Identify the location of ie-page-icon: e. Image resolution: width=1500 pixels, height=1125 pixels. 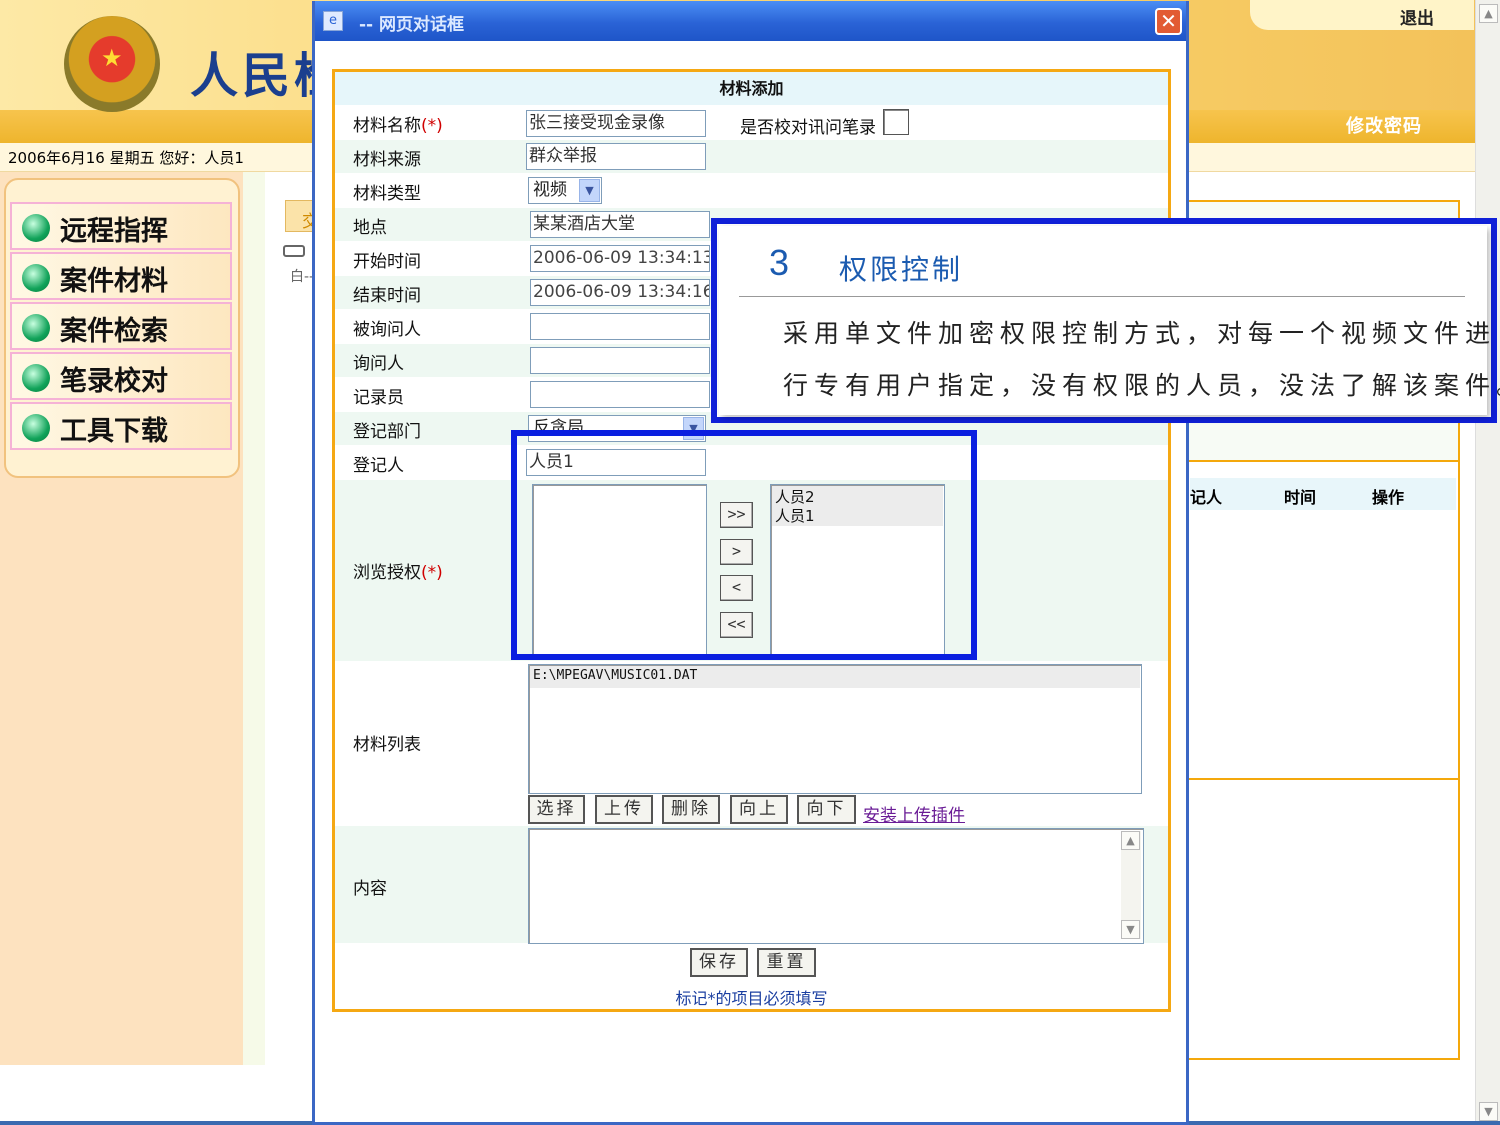
(333, 21).